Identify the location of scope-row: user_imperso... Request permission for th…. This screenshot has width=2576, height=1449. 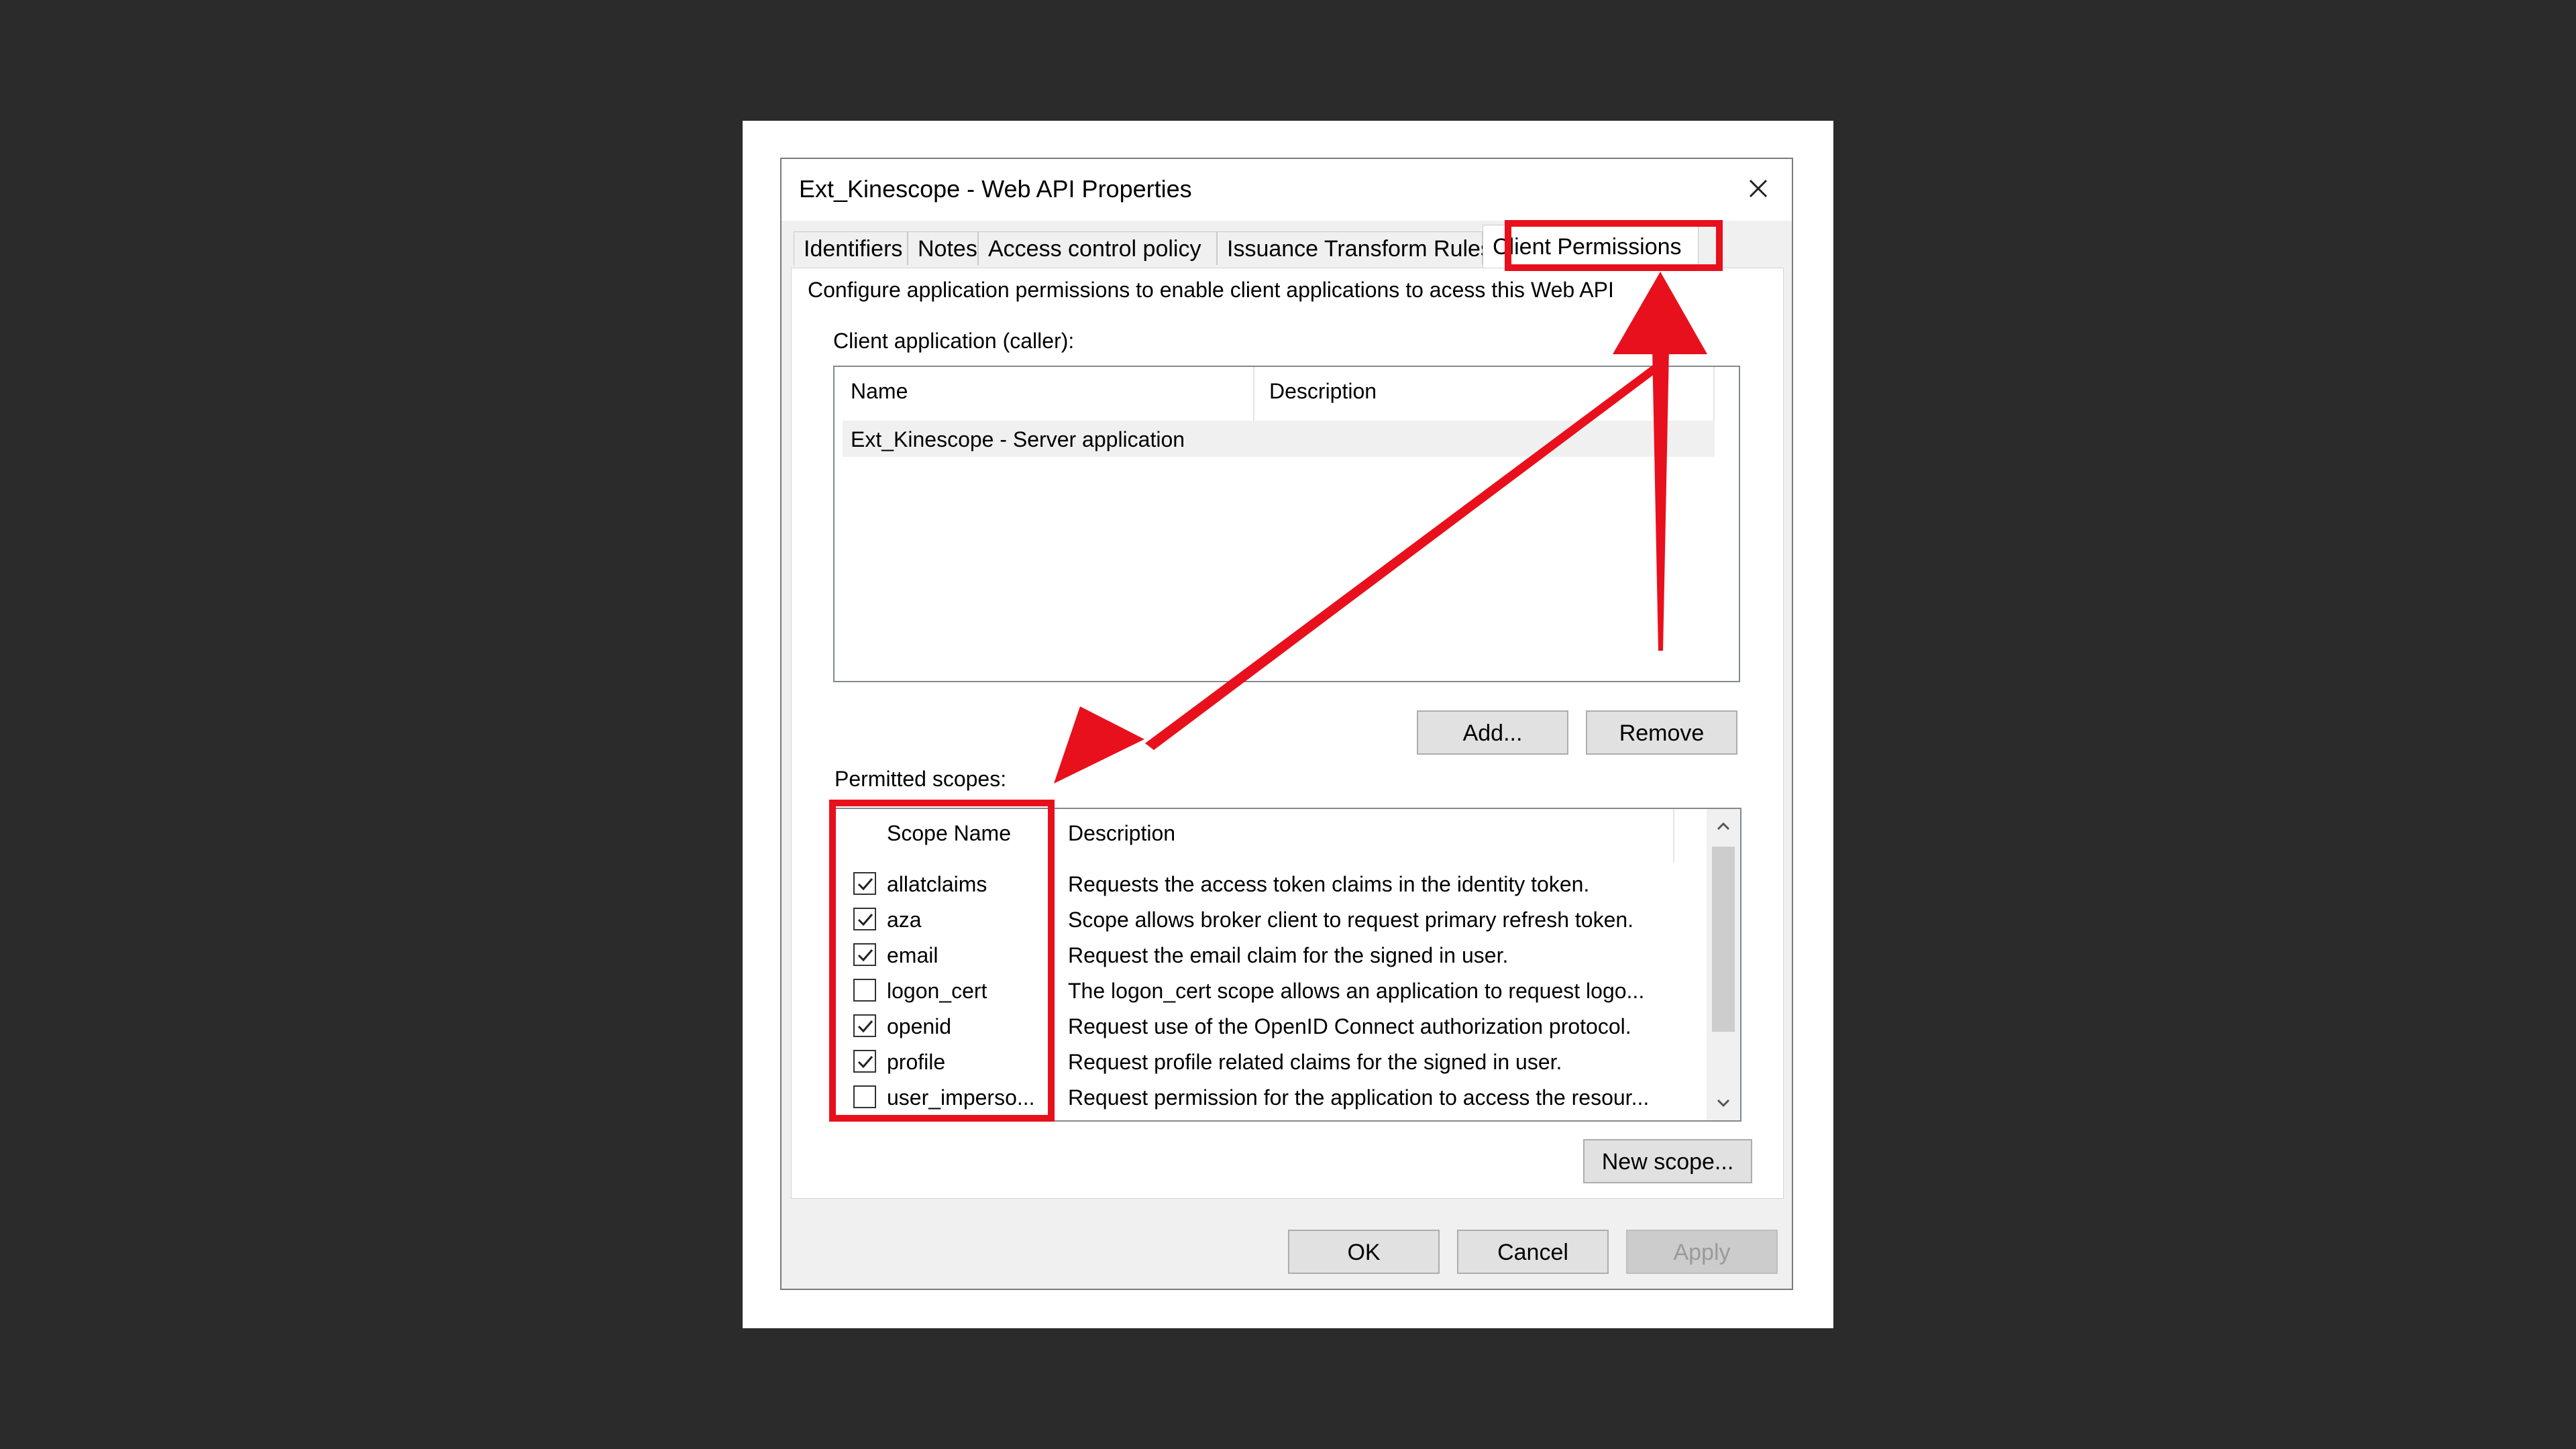
(1271, 1097).